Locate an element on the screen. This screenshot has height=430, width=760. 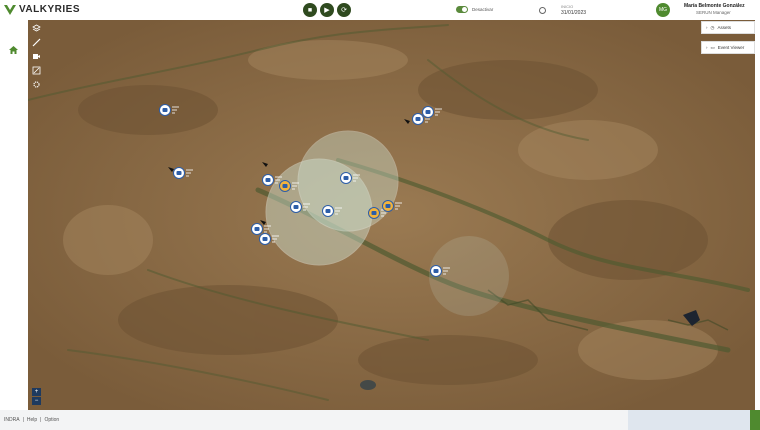
monitor-icon: ▭ is located at coordinates (712, 47).